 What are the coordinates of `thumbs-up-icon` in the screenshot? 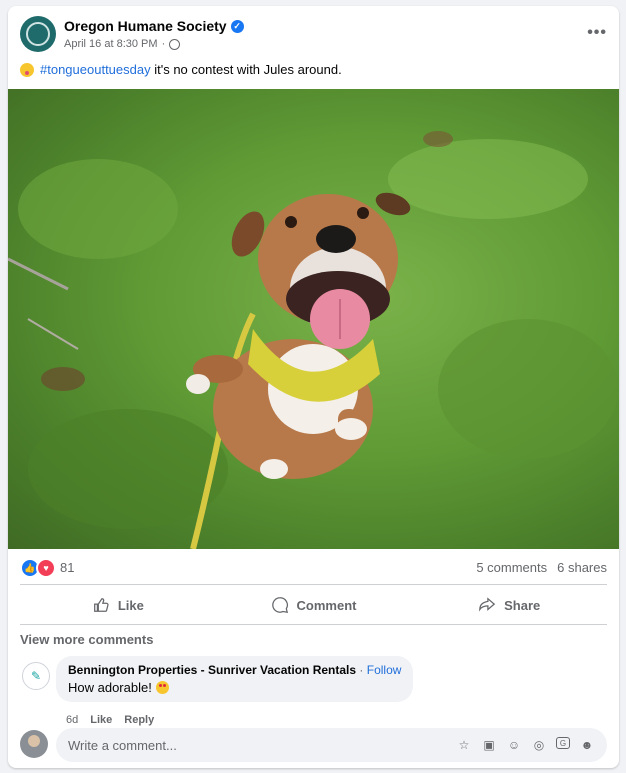 It's located at (101, 605).